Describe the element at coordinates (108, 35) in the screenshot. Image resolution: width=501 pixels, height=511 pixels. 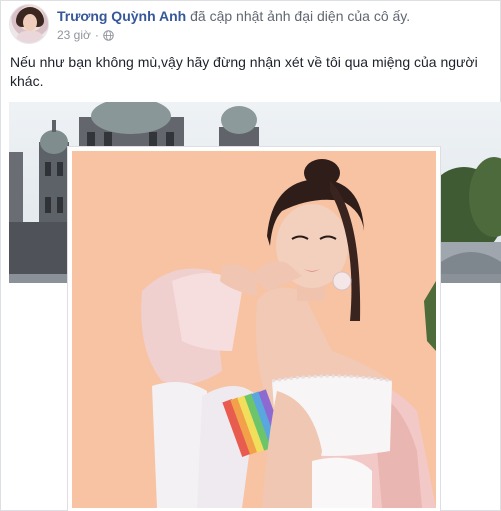
I see `globe-icon` at that location.